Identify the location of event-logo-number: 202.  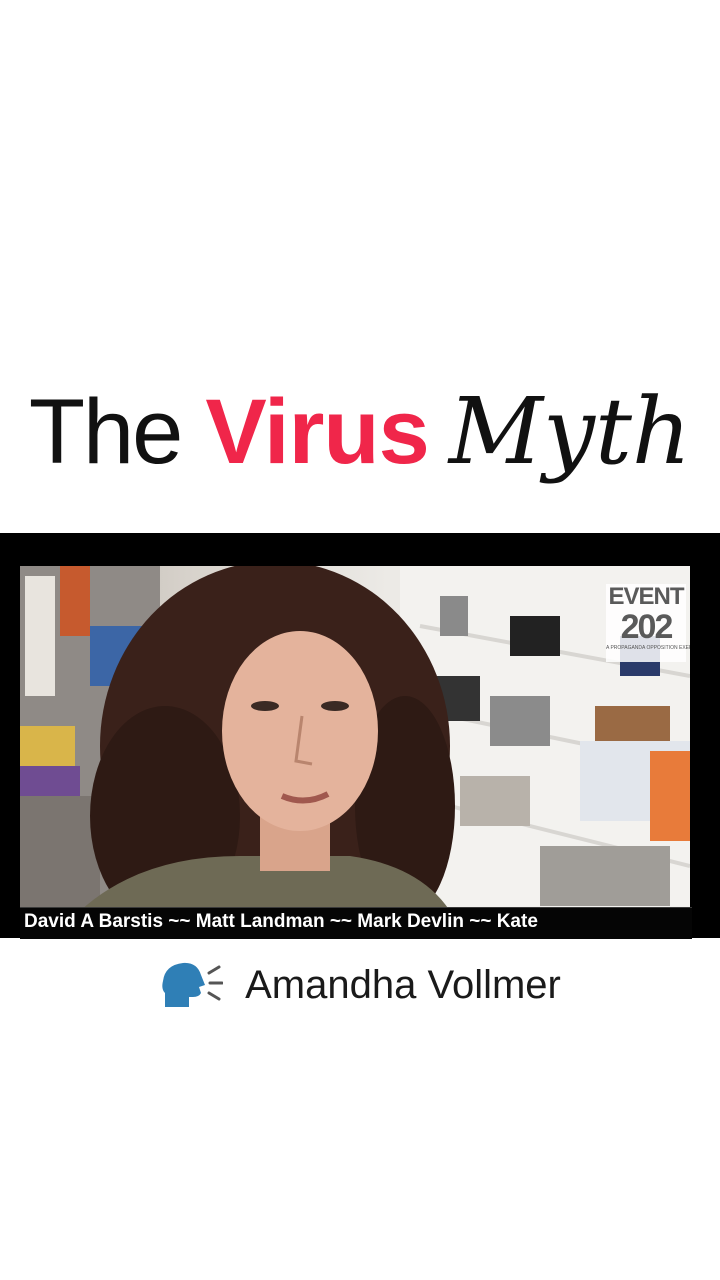
(647, 627).